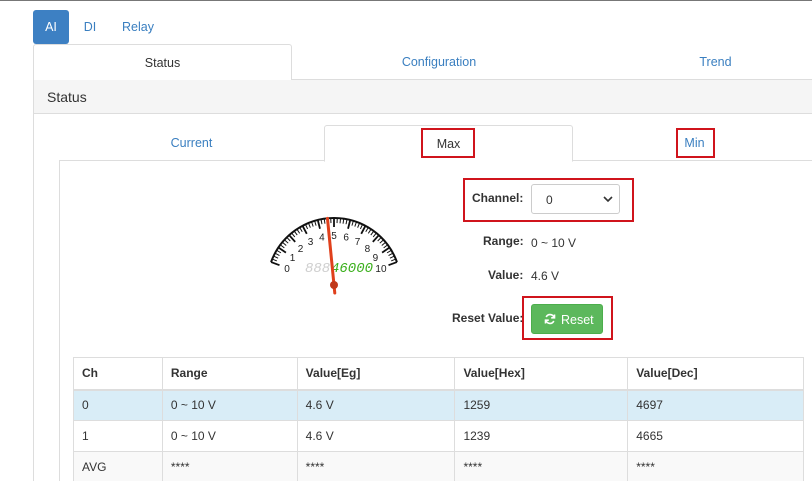  I want to click on panel-heading: Status, so click(423, 97).